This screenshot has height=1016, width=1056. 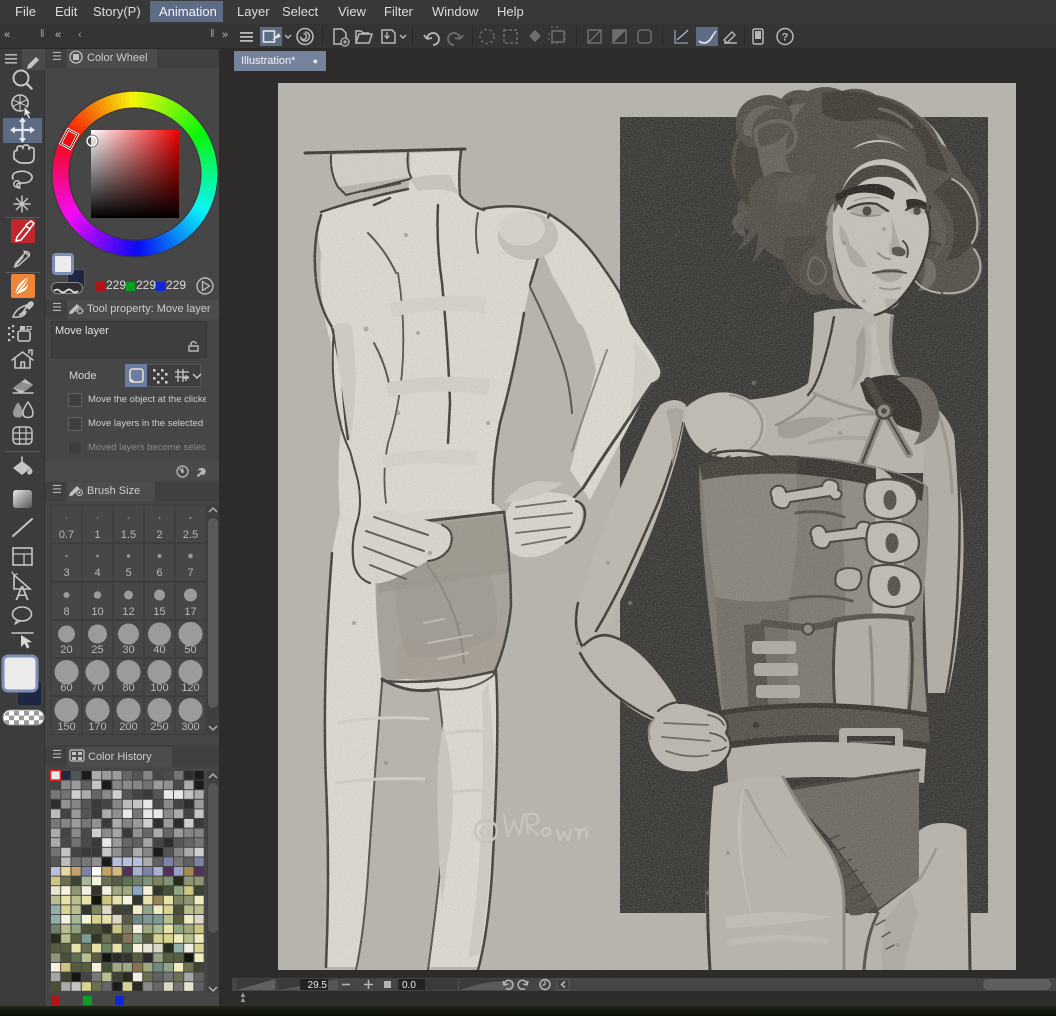 What do you see at coordinates (66, 612) in the screenshot?
I see `svg-text: 8` at bounding box center [66, 612].